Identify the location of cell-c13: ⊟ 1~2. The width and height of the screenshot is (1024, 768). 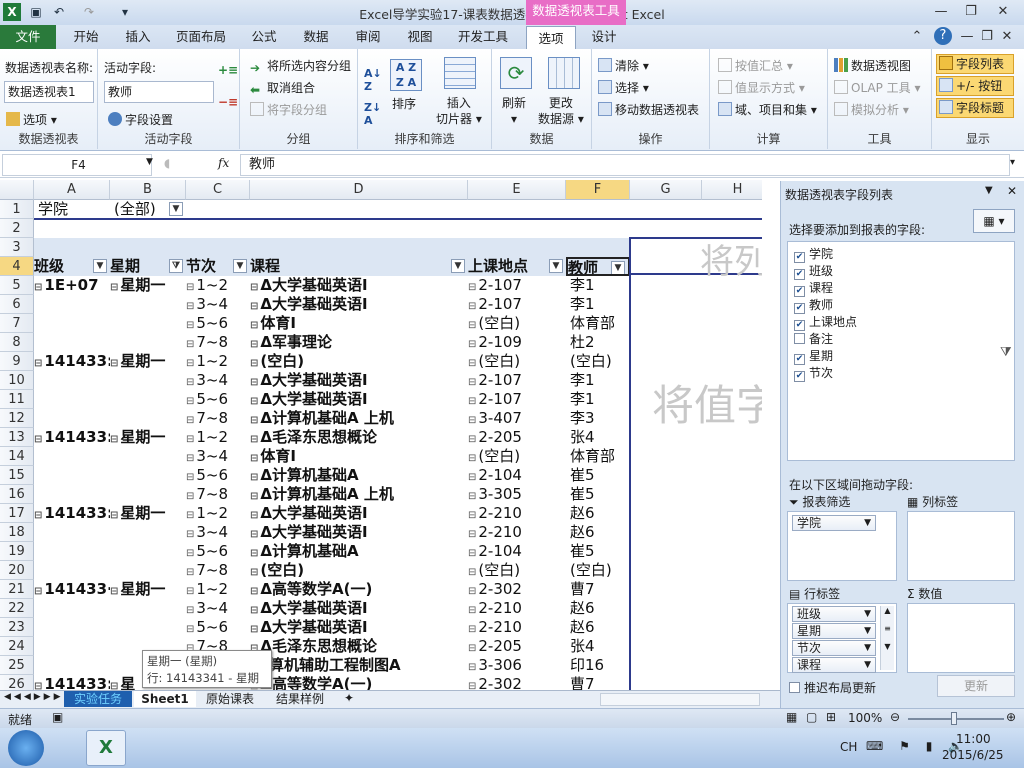
(218, 437).